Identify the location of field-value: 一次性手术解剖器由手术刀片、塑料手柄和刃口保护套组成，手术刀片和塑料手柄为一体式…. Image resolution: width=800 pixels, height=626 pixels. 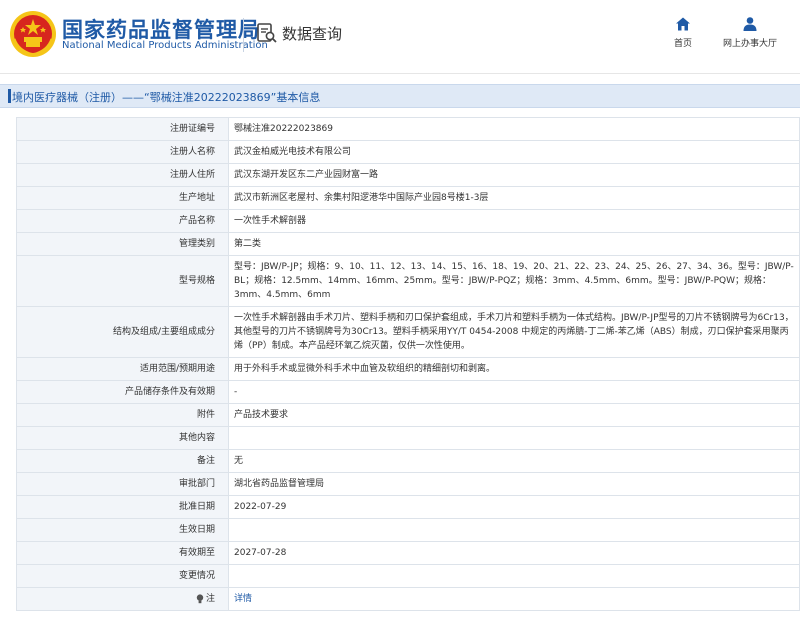
(514, 332).